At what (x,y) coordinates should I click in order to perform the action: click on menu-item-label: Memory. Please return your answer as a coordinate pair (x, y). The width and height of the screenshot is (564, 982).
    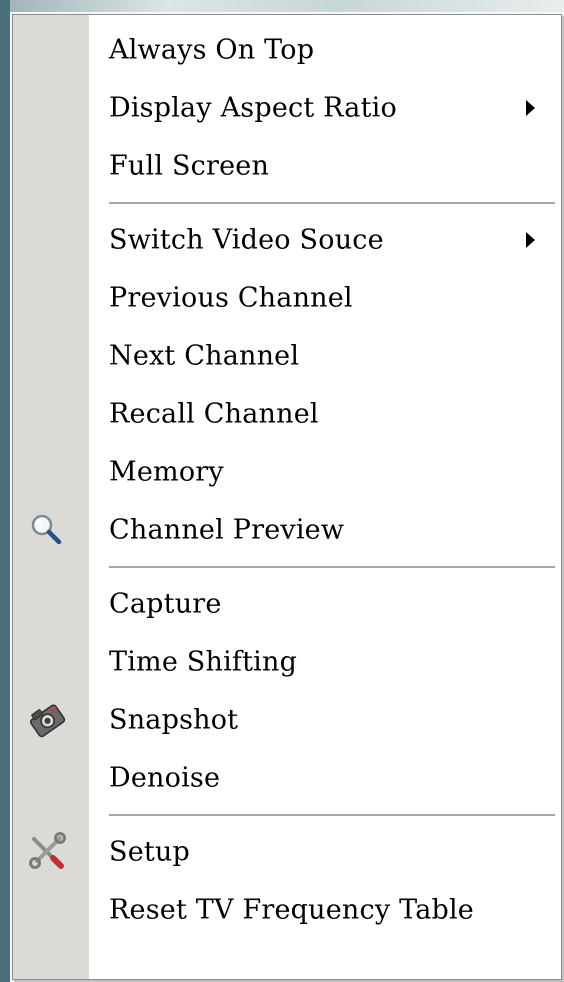
    Looking at the image, I should click on (166, 472).